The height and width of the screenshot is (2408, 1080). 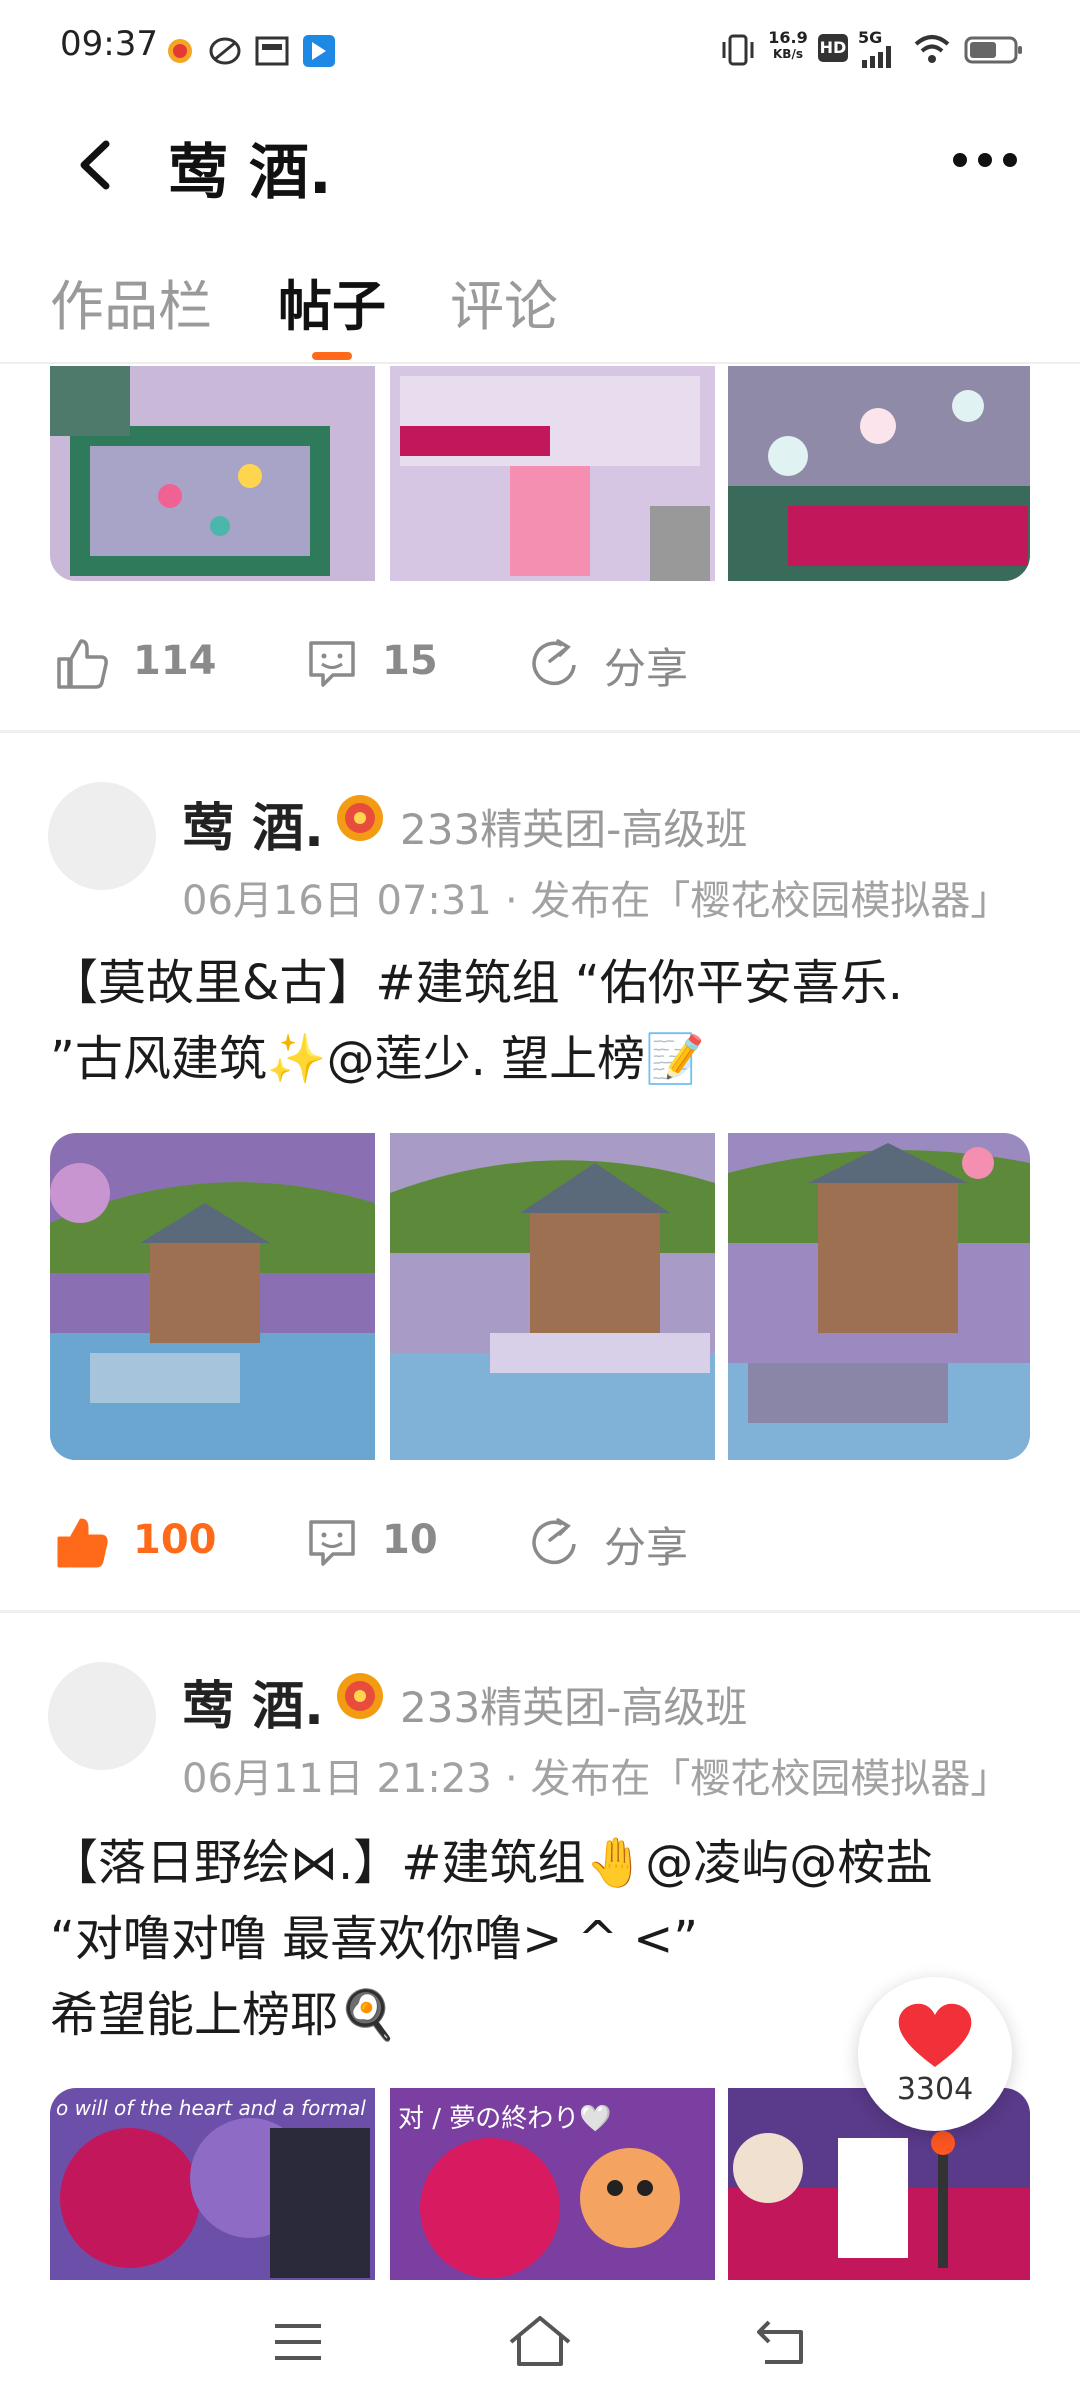 What do you see at coordinates (410, 661) in the screenshot?
I see `comment-count: 15` at bounding box center [410, 661].